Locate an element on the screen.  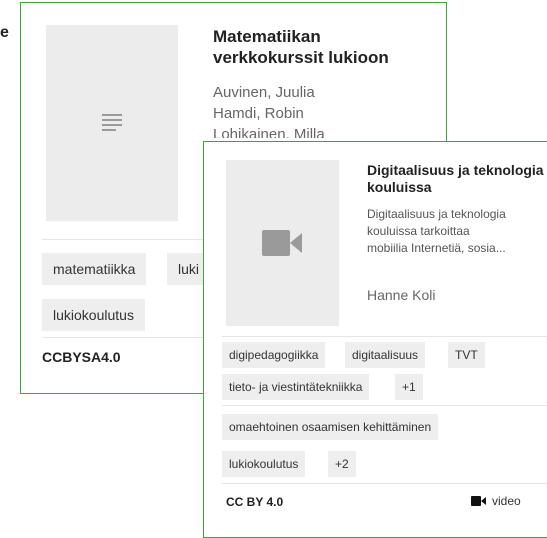
keyword-tag: digitaalisuus is located at coordinates (385, 355).